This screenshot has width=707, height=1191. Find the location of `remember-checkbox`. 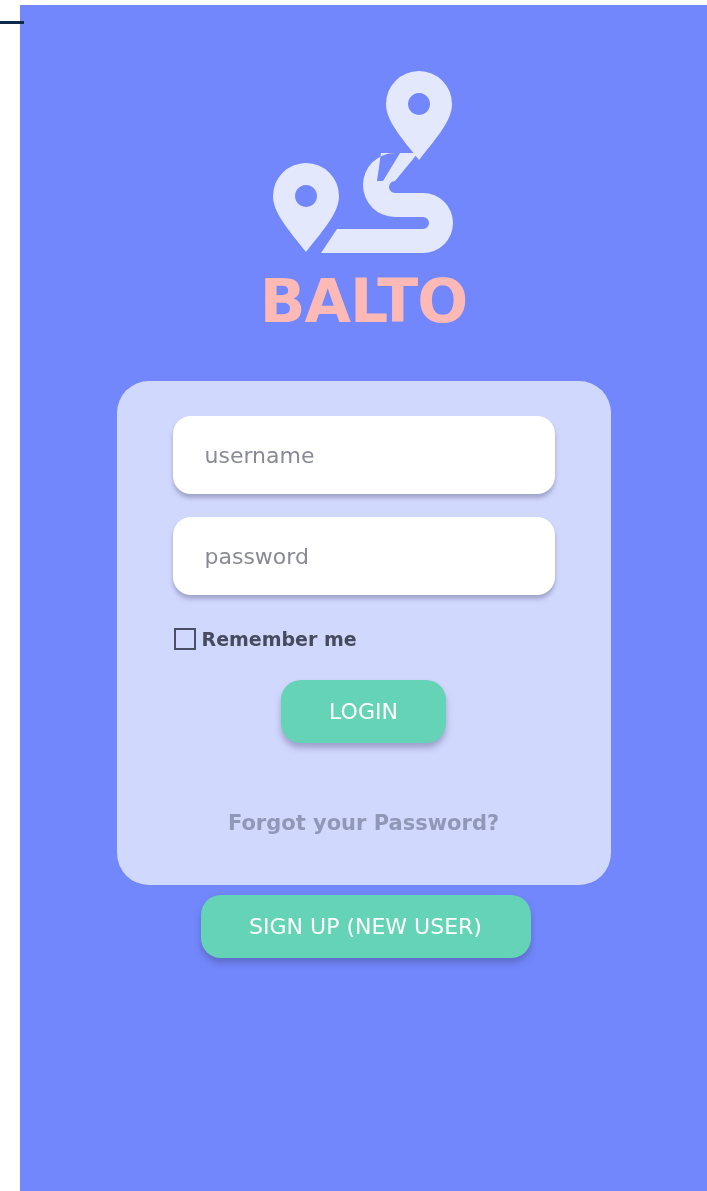

remember-checkbox is located at coordinates (184, 639).